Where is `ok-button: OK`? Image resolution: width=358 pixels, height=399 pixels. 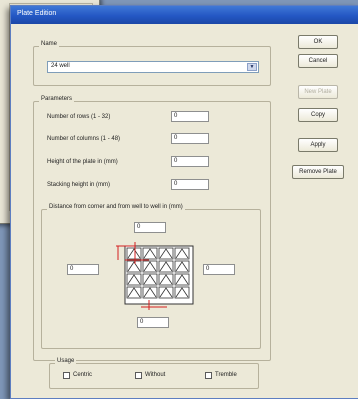 ok-button: OK is located at coordinates (318, 42).